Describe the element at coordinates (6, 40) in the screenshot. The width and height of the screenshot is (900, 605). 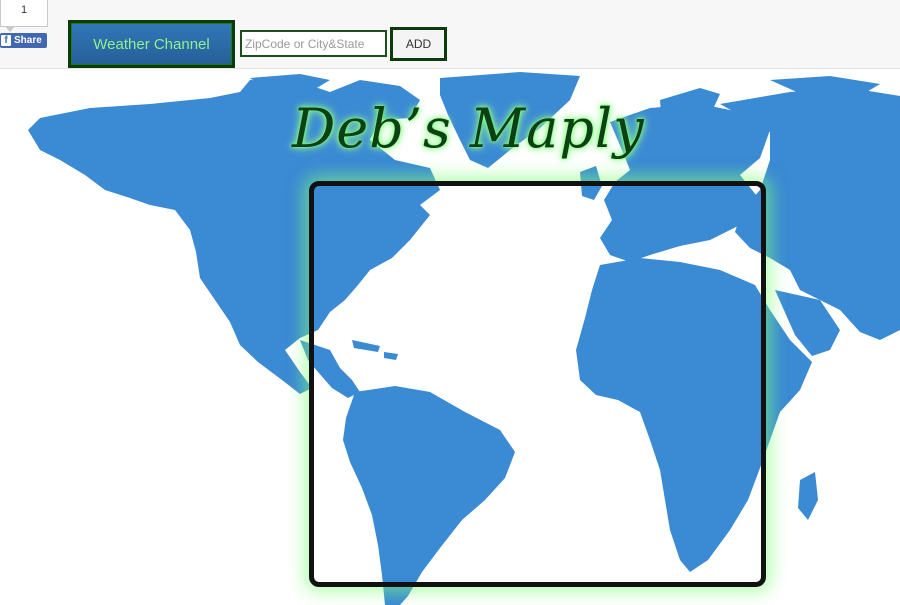
I see `facebook-f-icon: f` at that location.